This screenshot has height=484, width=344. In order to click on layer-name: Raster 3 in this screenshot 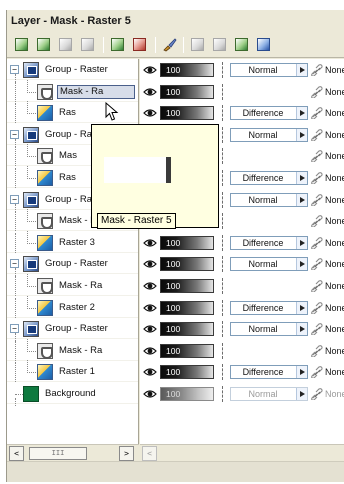, I will do `click(96, 243)`.